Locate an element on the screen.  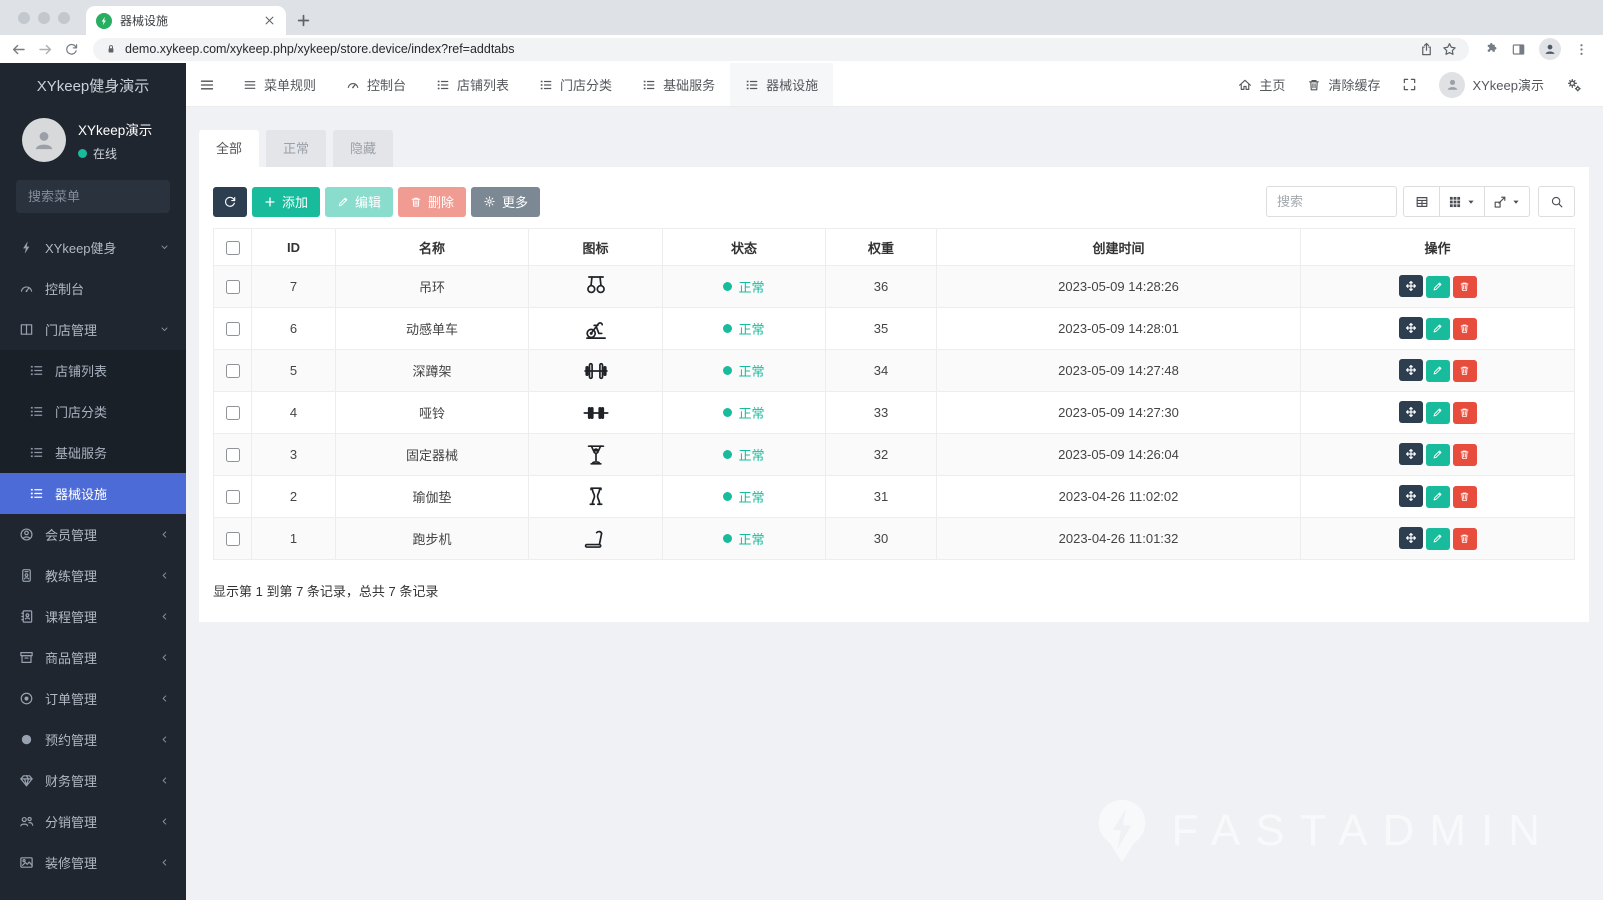
sidebar-item-booking: 预约管理 is located at coordinates (93, 739).